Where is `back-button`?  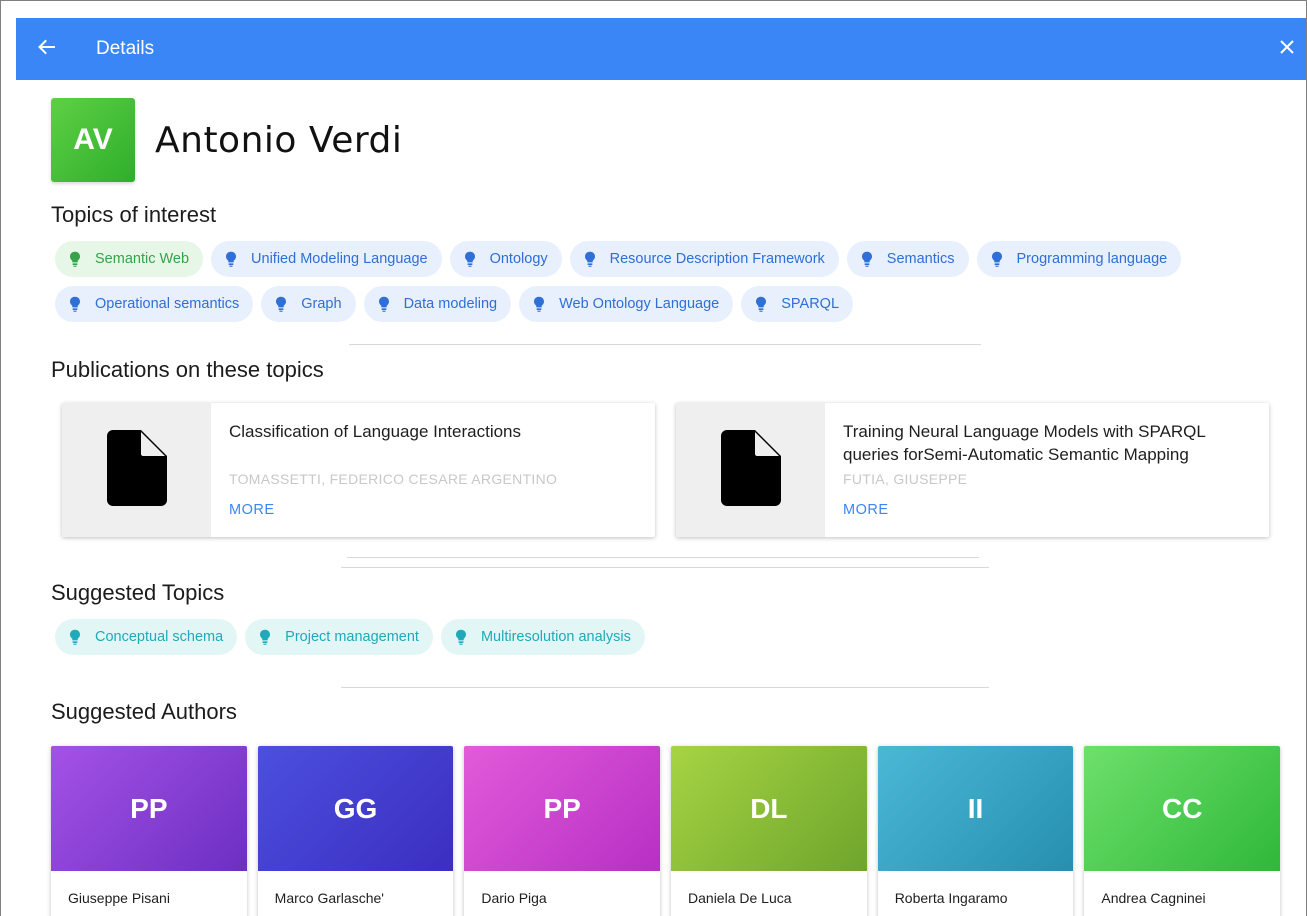 back-button is located at coordinates (46, 49).